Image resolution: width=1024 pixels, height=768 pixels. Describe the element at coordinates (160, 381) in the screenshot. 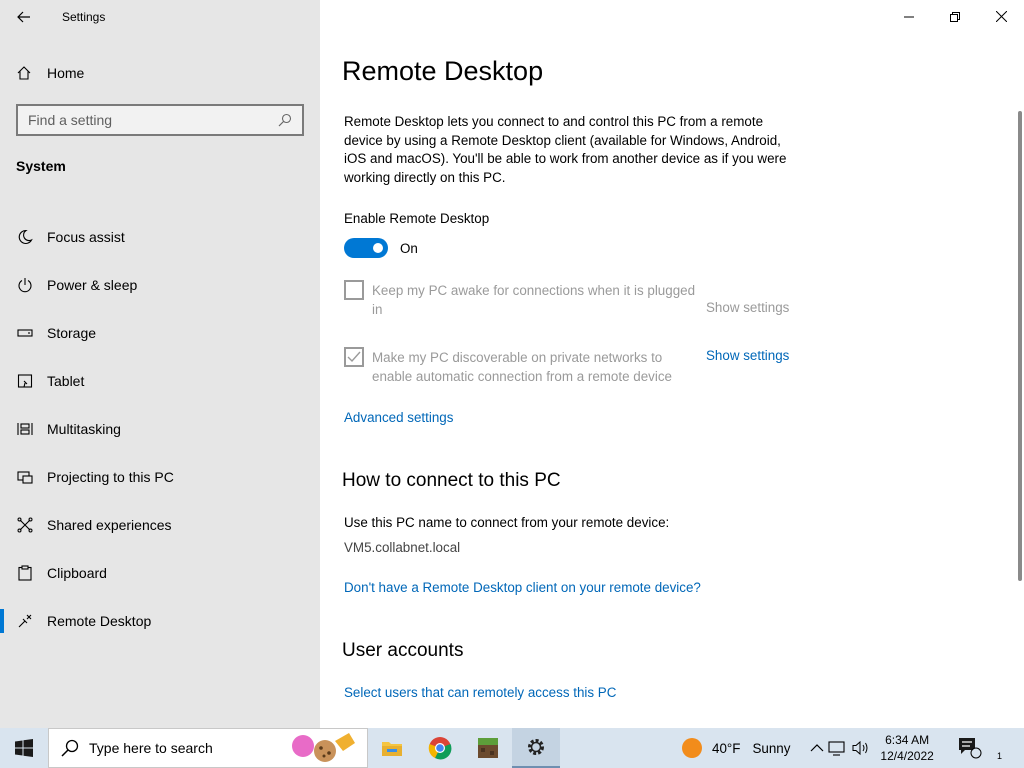

I see `nav-item-tablet: Tablet` at that location.